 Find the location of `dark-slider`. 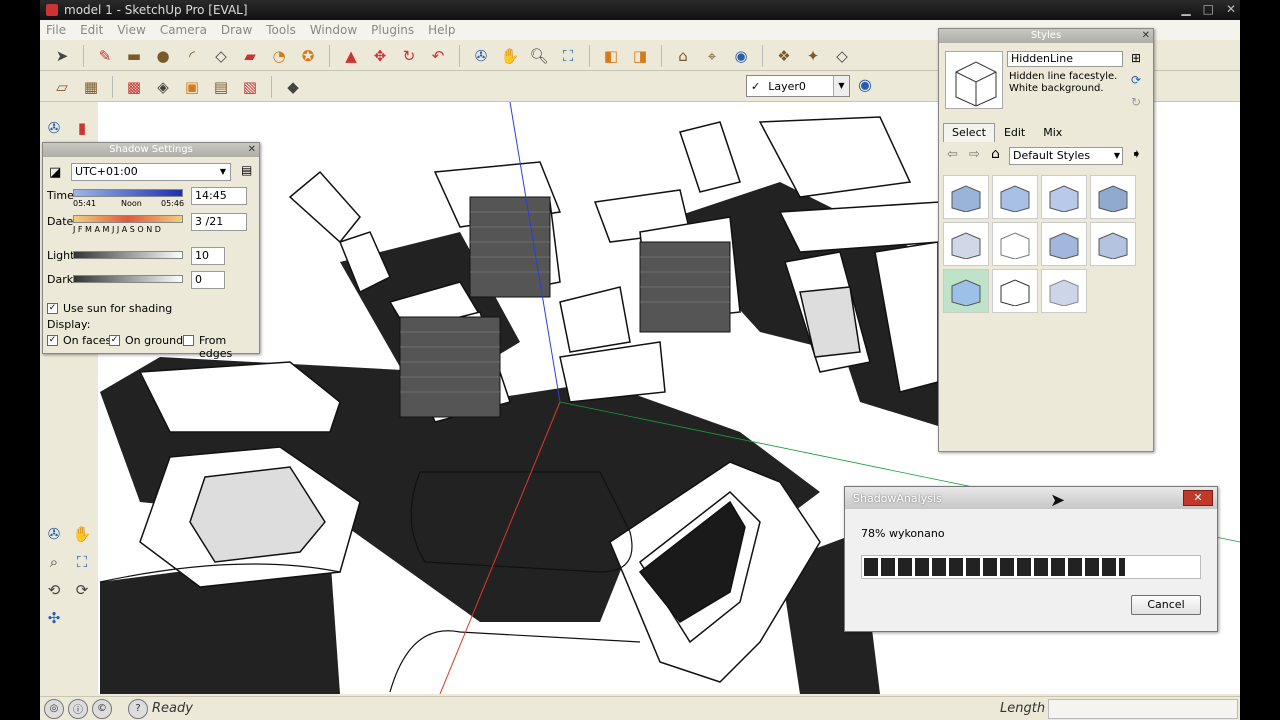

dark-slider is located at coordinates (128, 279).